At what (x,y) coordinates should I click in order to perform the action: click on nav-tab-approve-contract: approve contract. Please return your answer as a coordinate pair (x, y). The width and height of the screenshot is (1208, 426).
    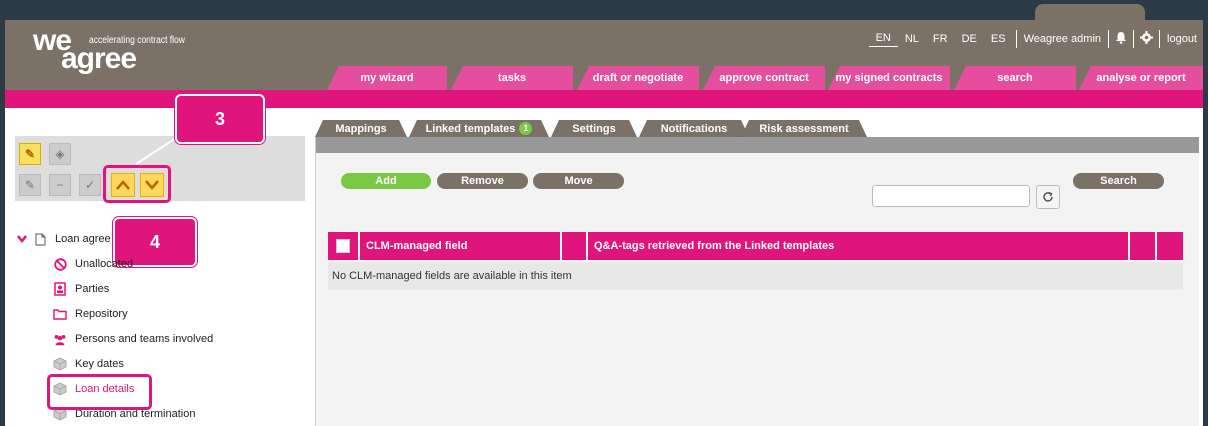
    Looking at the image, I should click on (764, 78).